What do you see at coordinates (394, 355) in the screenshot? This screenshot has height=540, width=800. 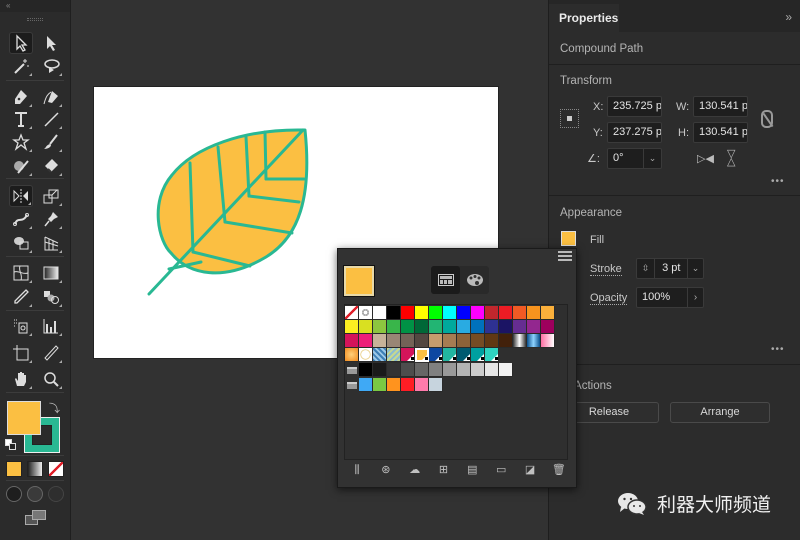 I see `pattern-map-swatch` at bounding box center [394, 355].